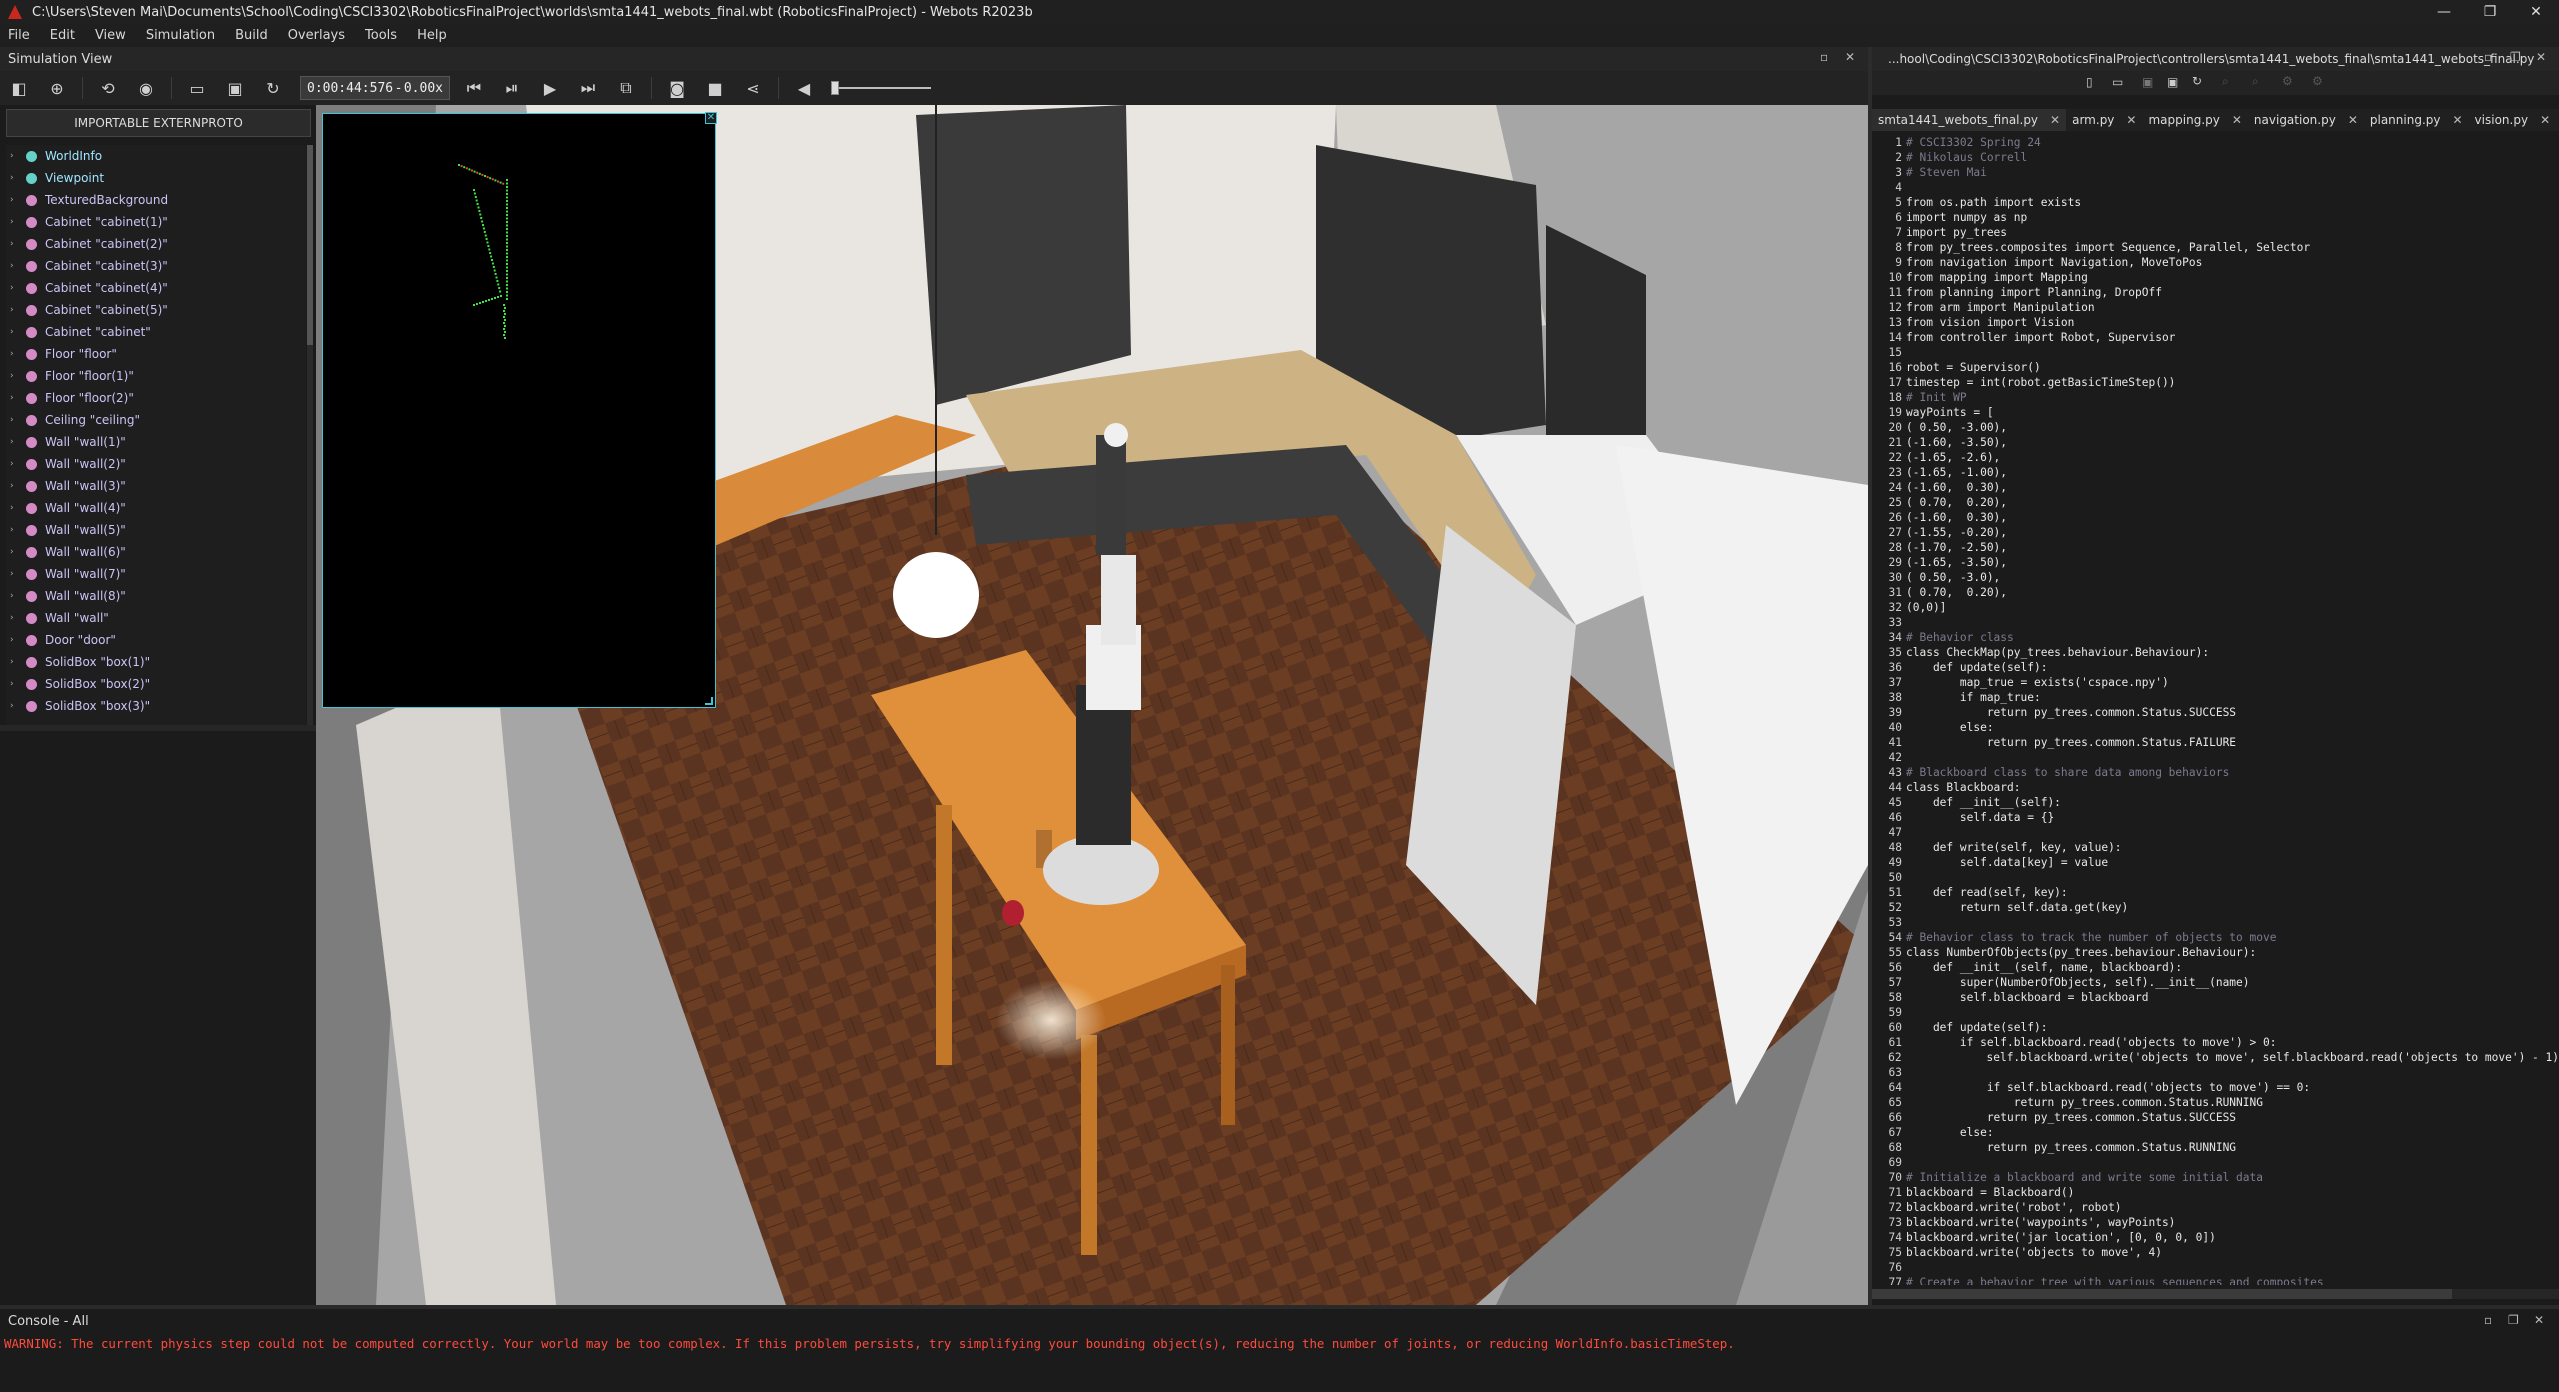  I want to click on scene-tree-item: › SolidBox "box(2)", so click(156, 684).